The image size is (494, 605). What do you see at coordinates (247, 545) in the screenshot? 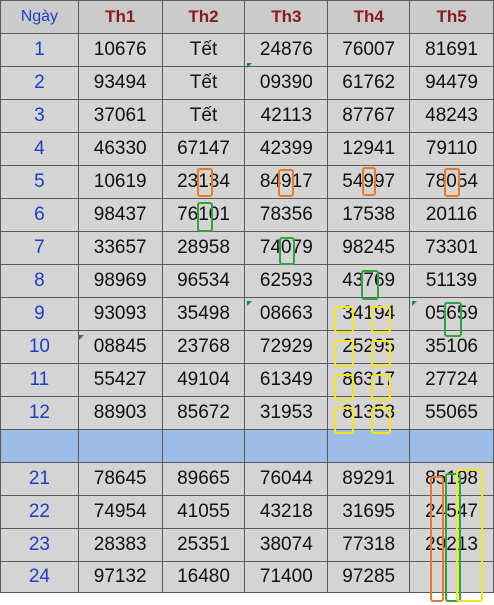
I see `table-row: 23 28383 25351 38074 77318 29213` at bounding box center [247, 545].